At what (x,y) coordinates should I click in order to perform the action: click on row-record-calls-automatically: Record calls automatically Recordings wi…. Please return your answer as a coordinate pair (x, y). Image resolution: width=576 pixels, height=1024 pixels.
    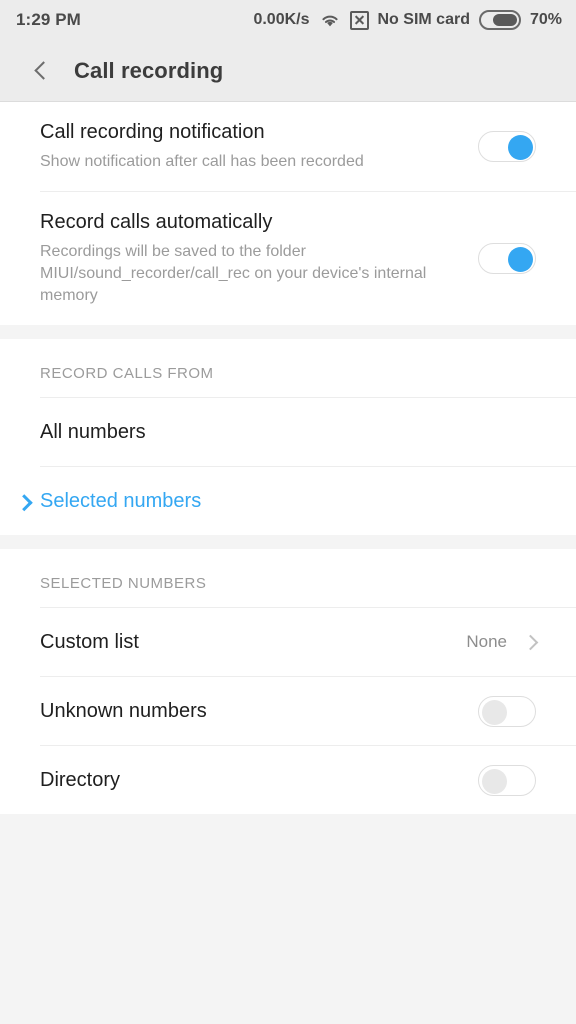
    Looking at the image, I should click on (288, 259).